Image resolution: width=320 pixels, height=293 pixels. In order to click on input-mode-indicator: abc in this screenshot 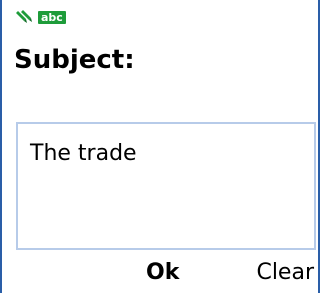, I will do `click(40, 17)`.